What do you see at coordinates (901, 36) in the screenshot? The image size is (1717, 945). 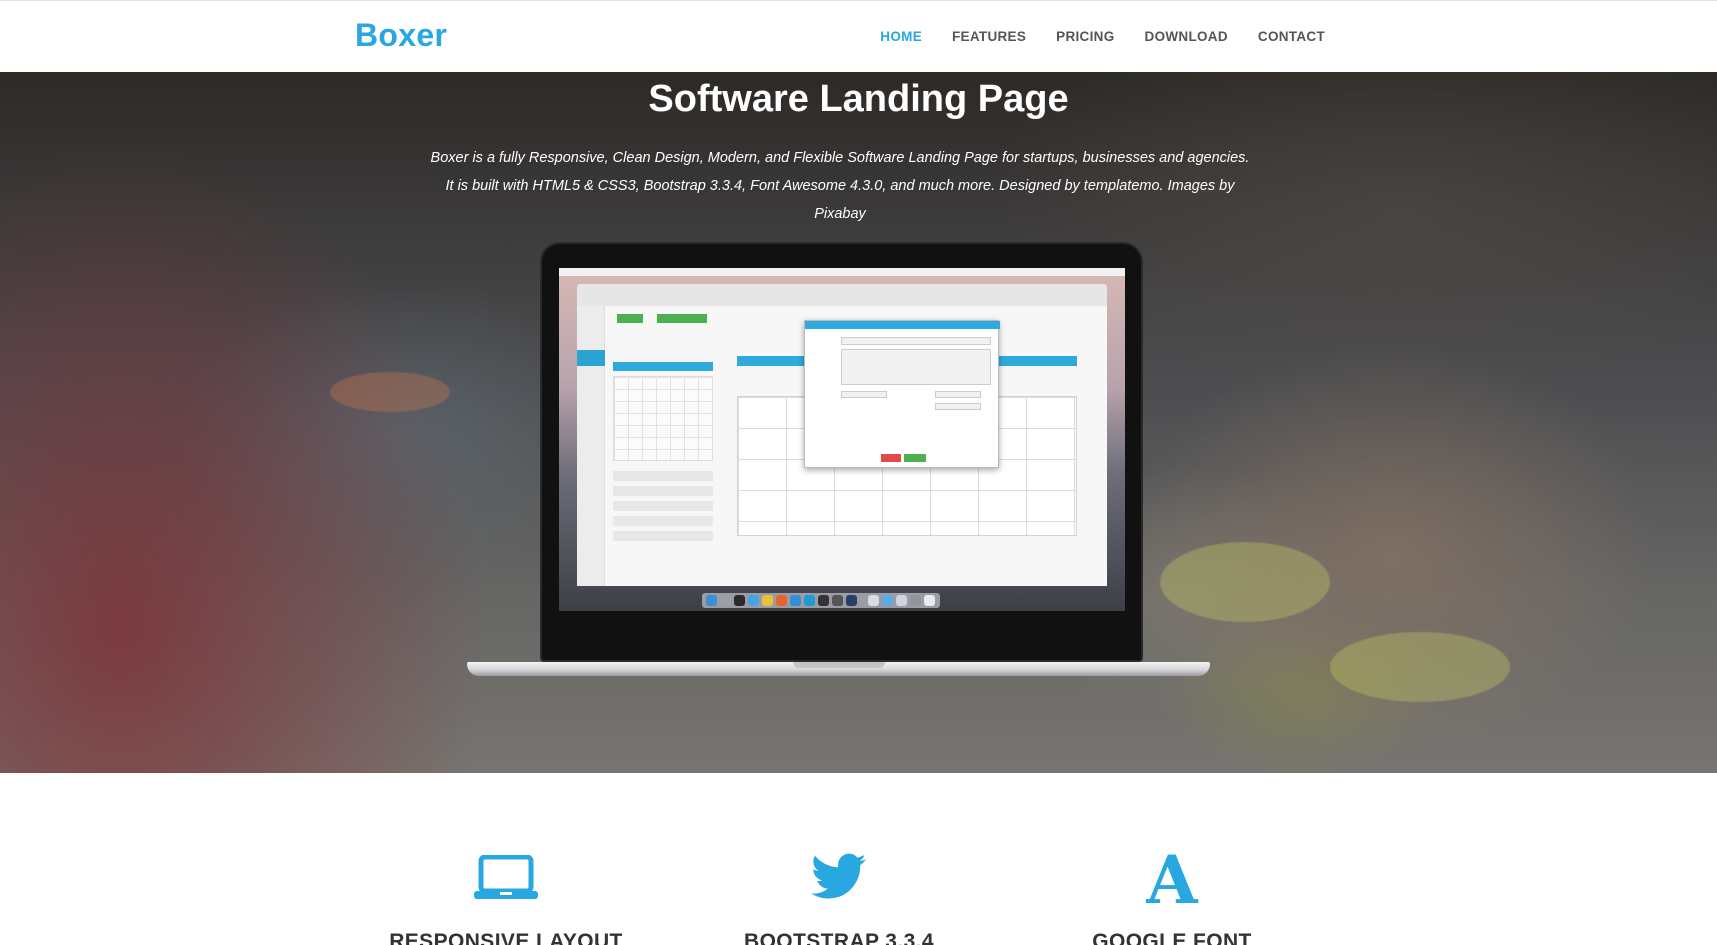 I see `nav-link-home: HOME` at bounding box center [901, 36].